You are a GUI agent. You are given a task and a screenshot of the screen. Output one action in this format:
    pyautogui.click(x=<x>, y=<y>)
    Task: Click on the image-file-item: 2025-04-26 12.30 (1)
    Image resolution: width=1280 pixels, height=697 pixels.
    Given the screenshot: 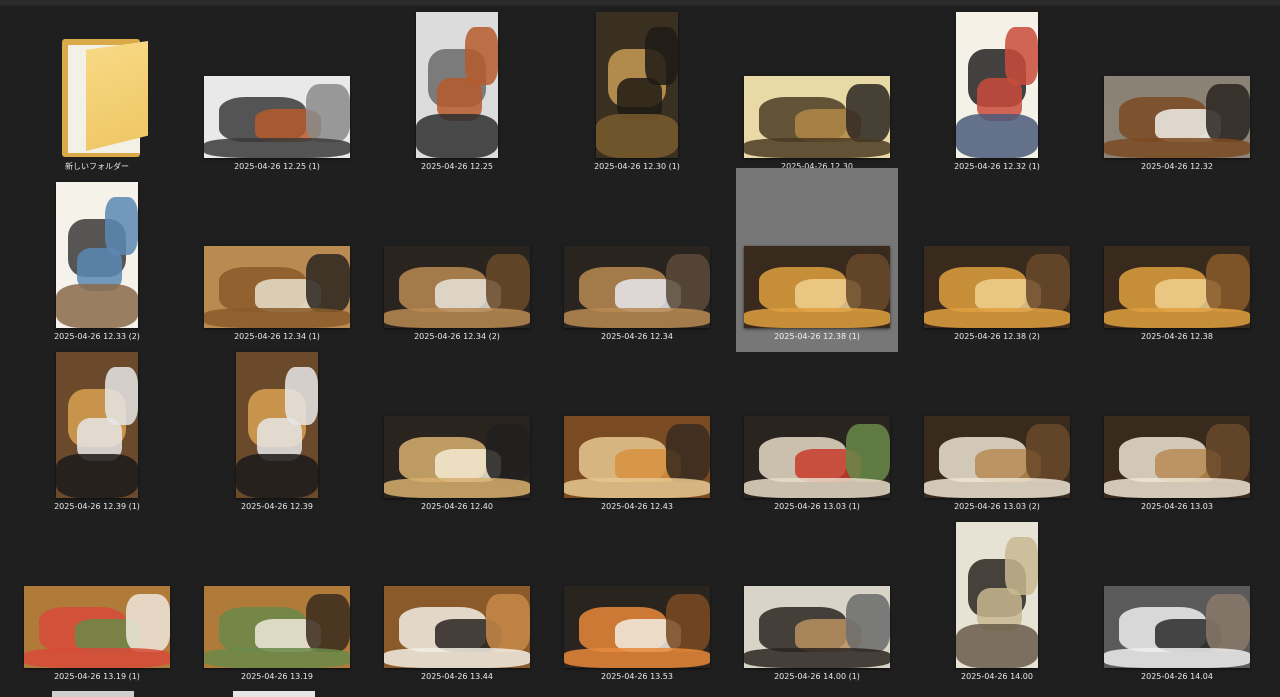 What is the action you would take?
    pyautogui.click(x=637, y=97)
    